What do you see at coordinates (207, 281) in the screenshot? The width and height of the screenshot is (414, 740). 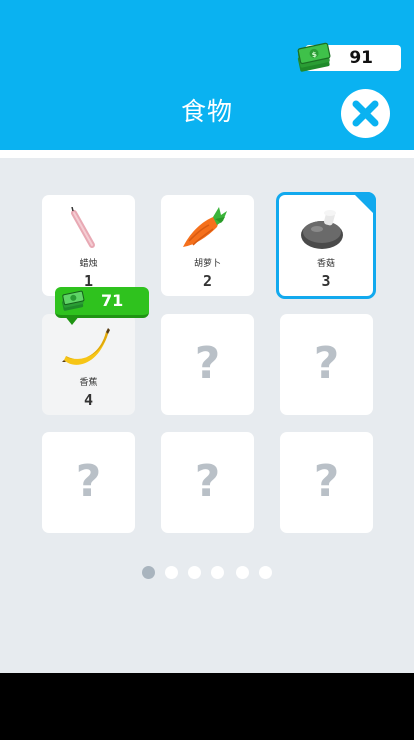 I see `item-level: 2` at bounding box center [207, 281].